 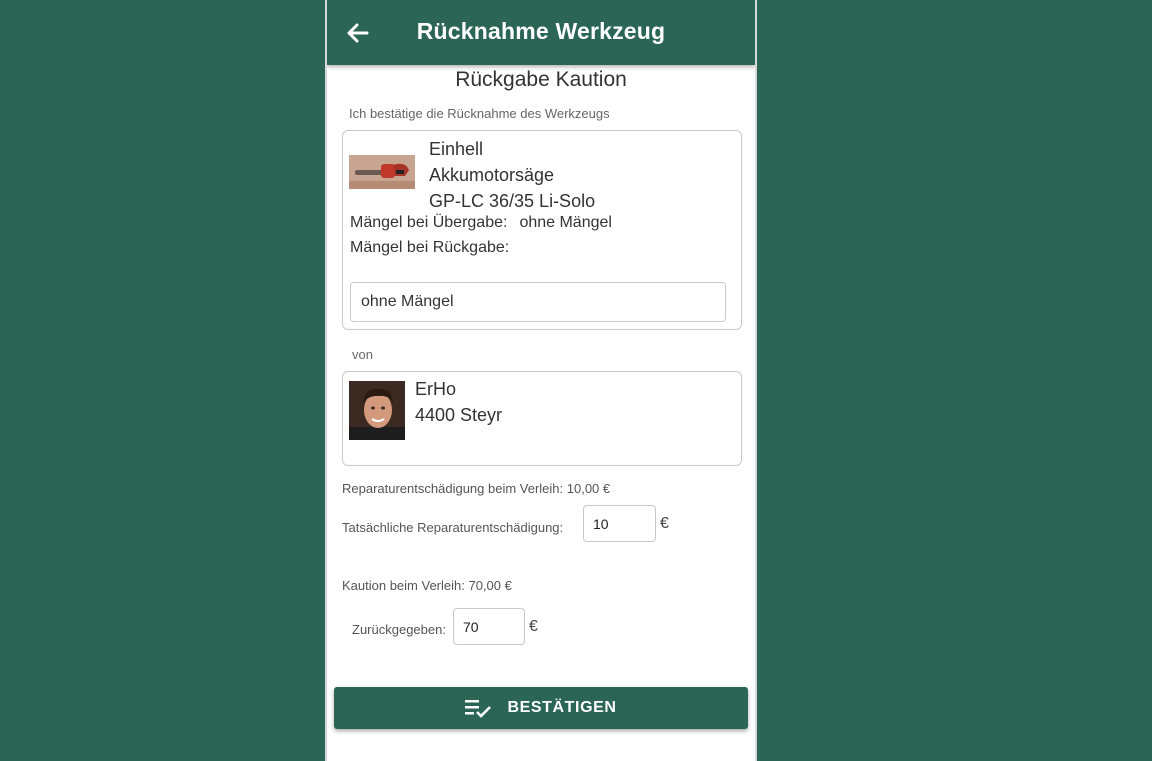 What do you see at coordinates (429, 222) in the screenshot?
I see `defects-handover-label: Mängel bei Übergabe:` at bounding box center [429, 222].